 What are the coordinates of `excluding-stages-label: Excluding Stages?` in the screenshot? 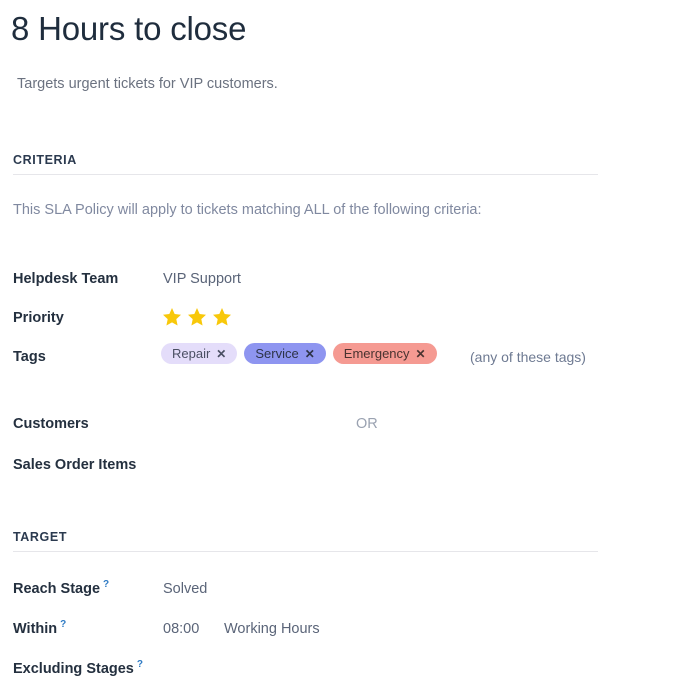 It's located at (78, 669).